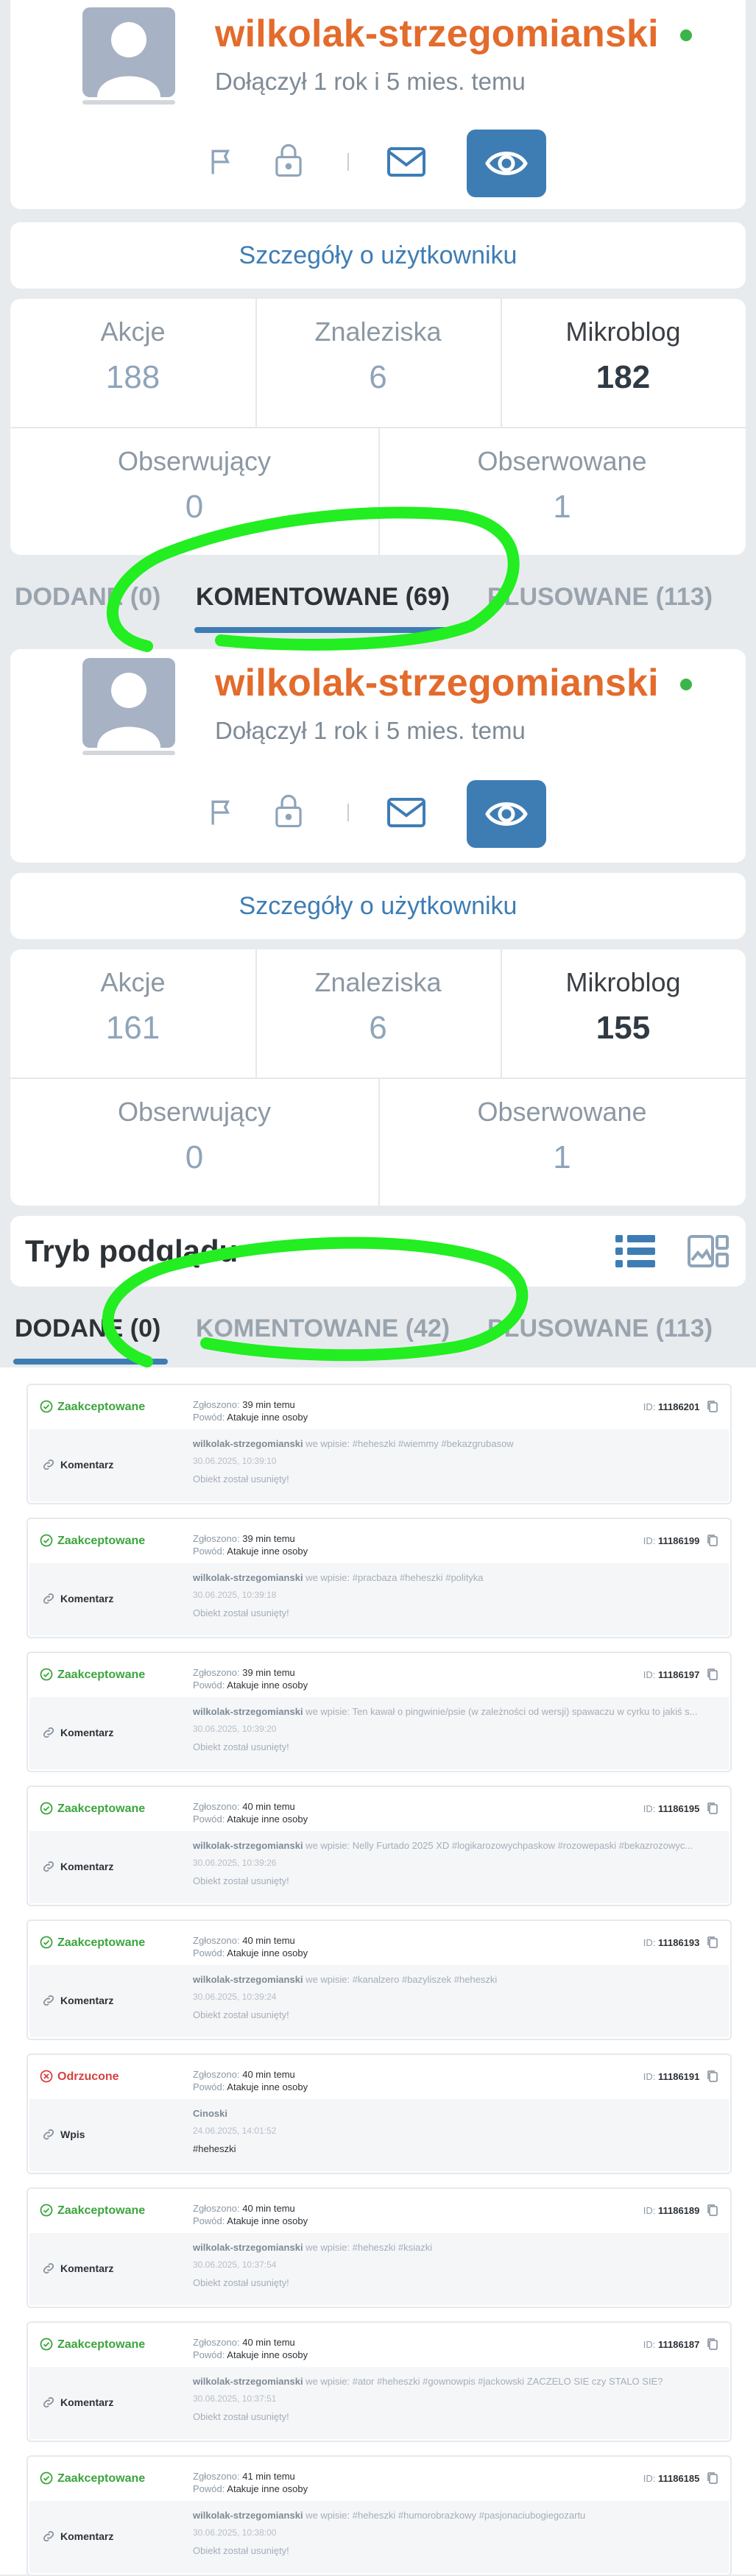 The height and width of the screenshot is (2576, 756). I want to click on tab-commented: KOMENTOWANE (69), so click(323, 597).